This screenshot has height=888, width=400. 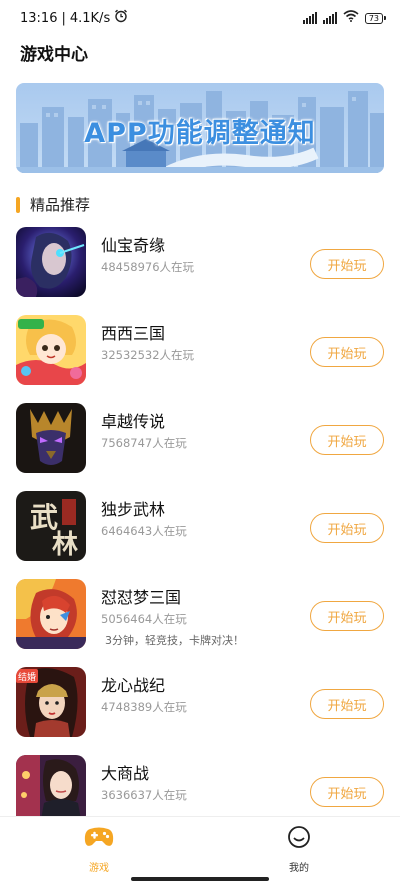 What do you see at coordinates (200, 879) in the screenshot?
I see `home-indicator` at bounding box center [200, 879].